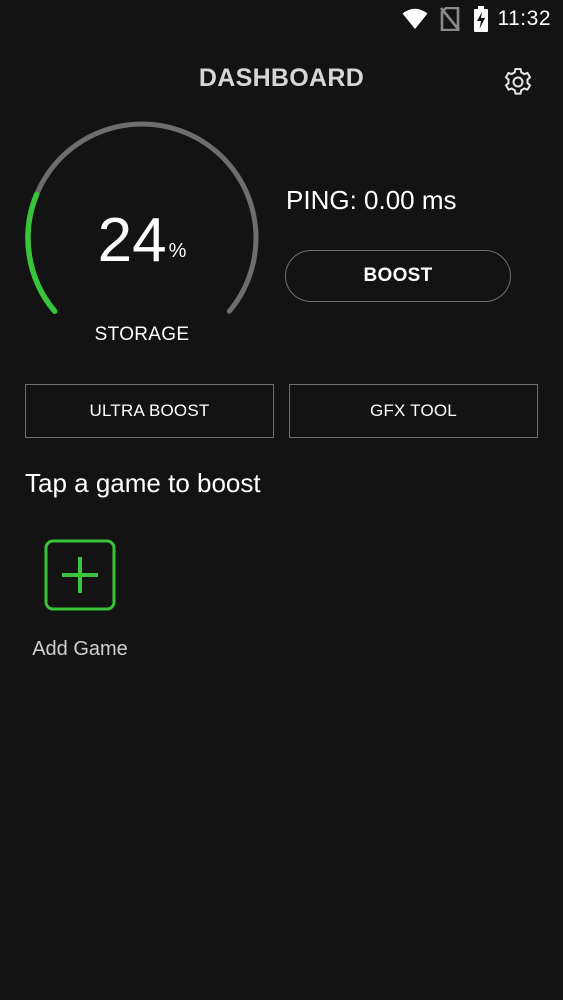 The width and height of the screenshot is (563, 1000). Describe the element at coordinates (281, 19) in the screenshot. I see `status-bar: 11:32` at that location.